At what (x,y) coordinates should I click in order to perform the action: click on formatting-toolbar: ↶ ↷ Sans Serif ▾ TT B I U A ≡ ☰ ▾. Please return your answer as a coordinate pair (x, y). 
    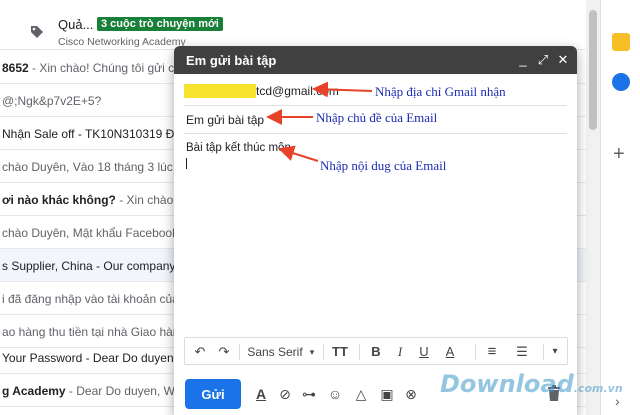
    Looking at the image, I should click on (376, 351).